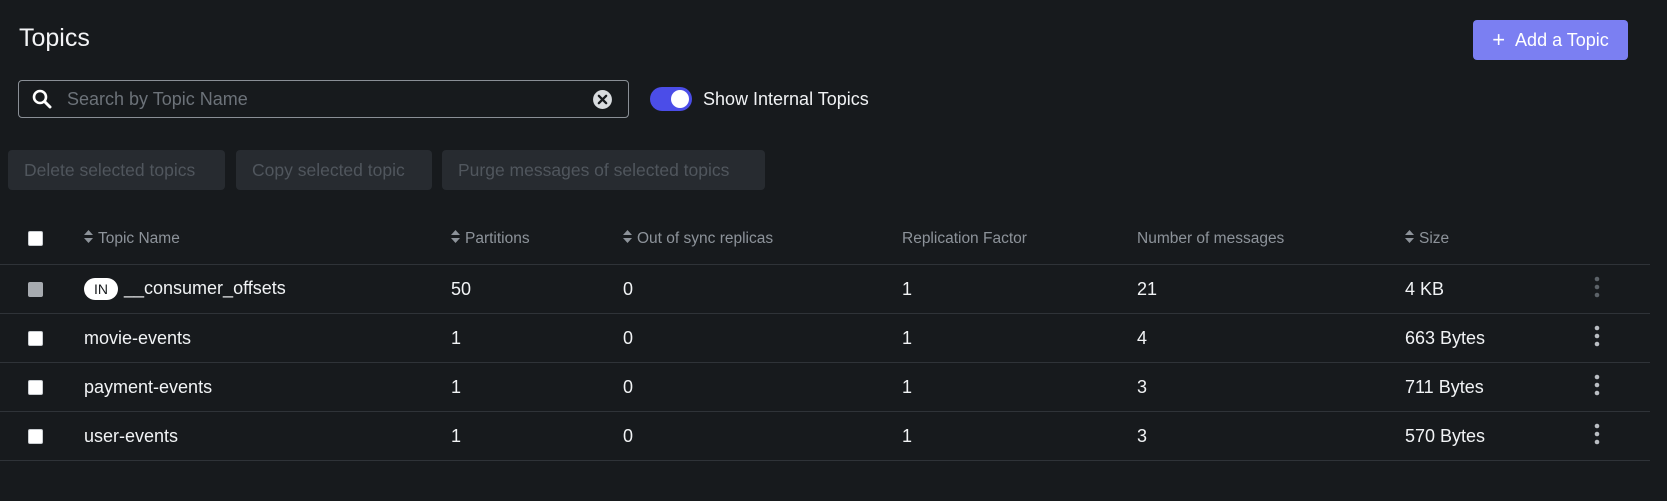 Image resolution: width=1667 pixels, height=501 pixels. Describe the element at coordinates (131, 436) in the screenshot. I see `topic-name-link: user-events` at that location.